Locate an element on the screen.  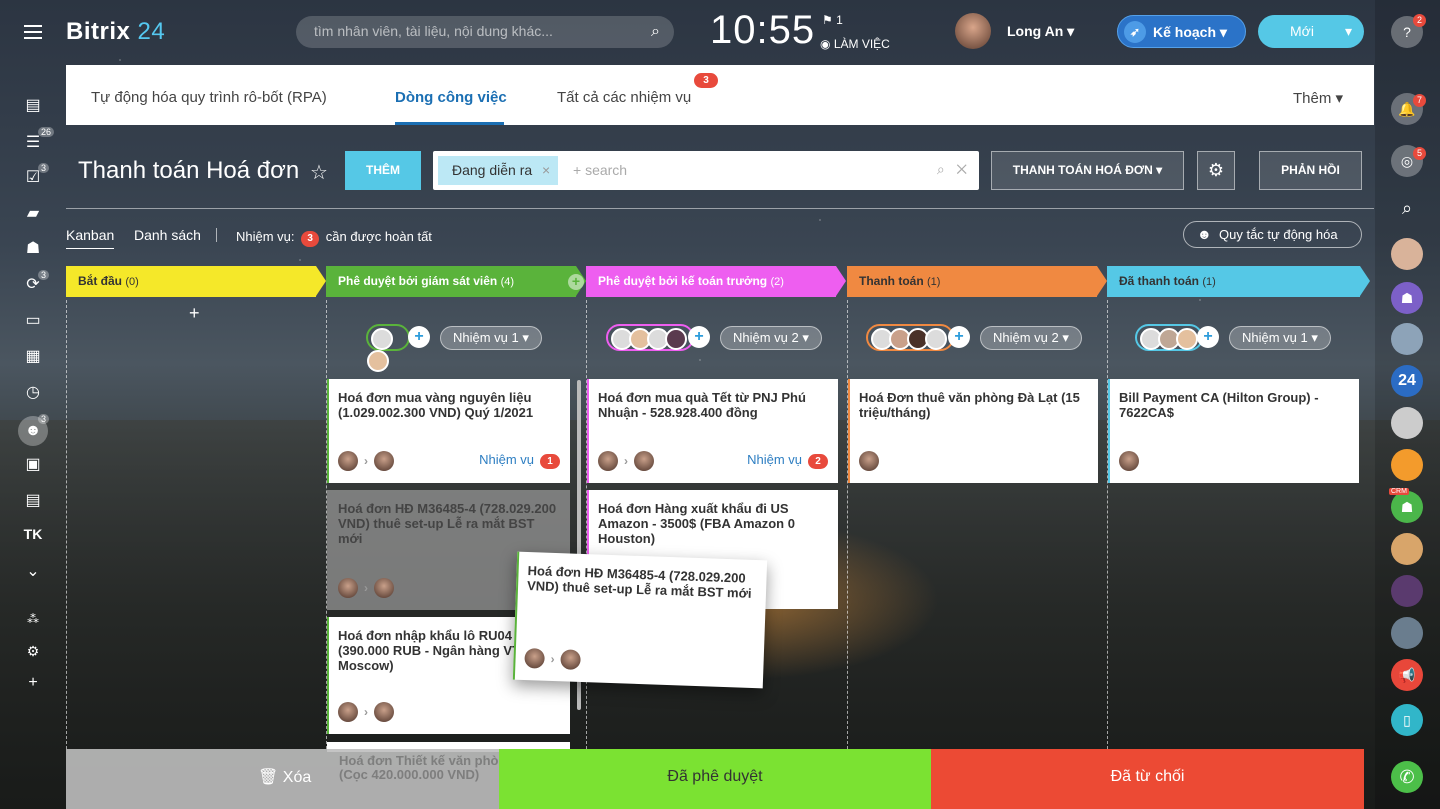
device-icon: ▯ is located at coordinates (1407, 720).